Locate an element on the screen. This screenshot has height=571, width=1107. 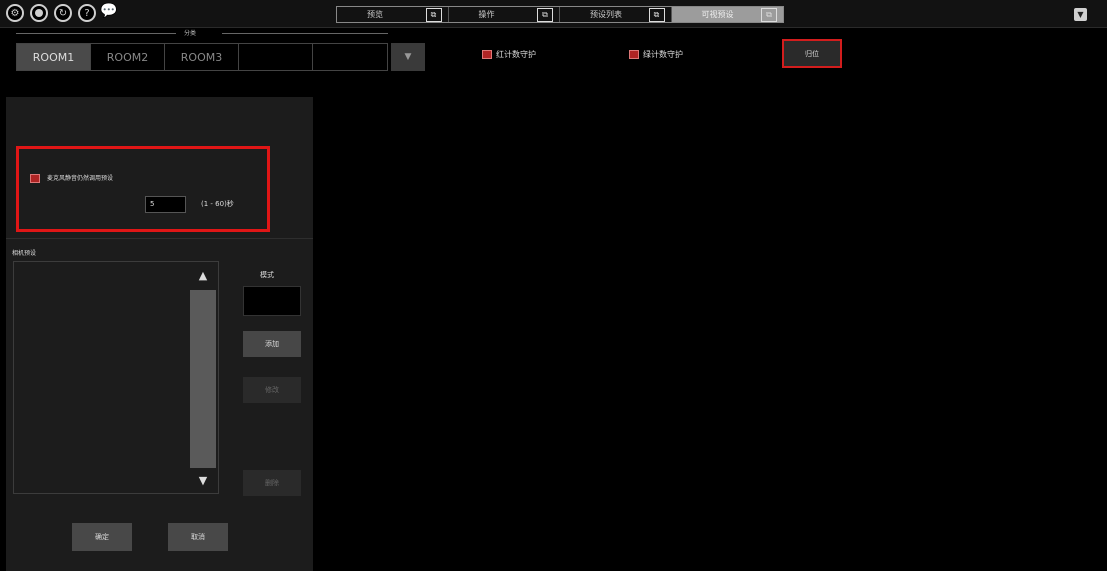
room-tab-2: ROOM2 is located at coordinates (128, 57).